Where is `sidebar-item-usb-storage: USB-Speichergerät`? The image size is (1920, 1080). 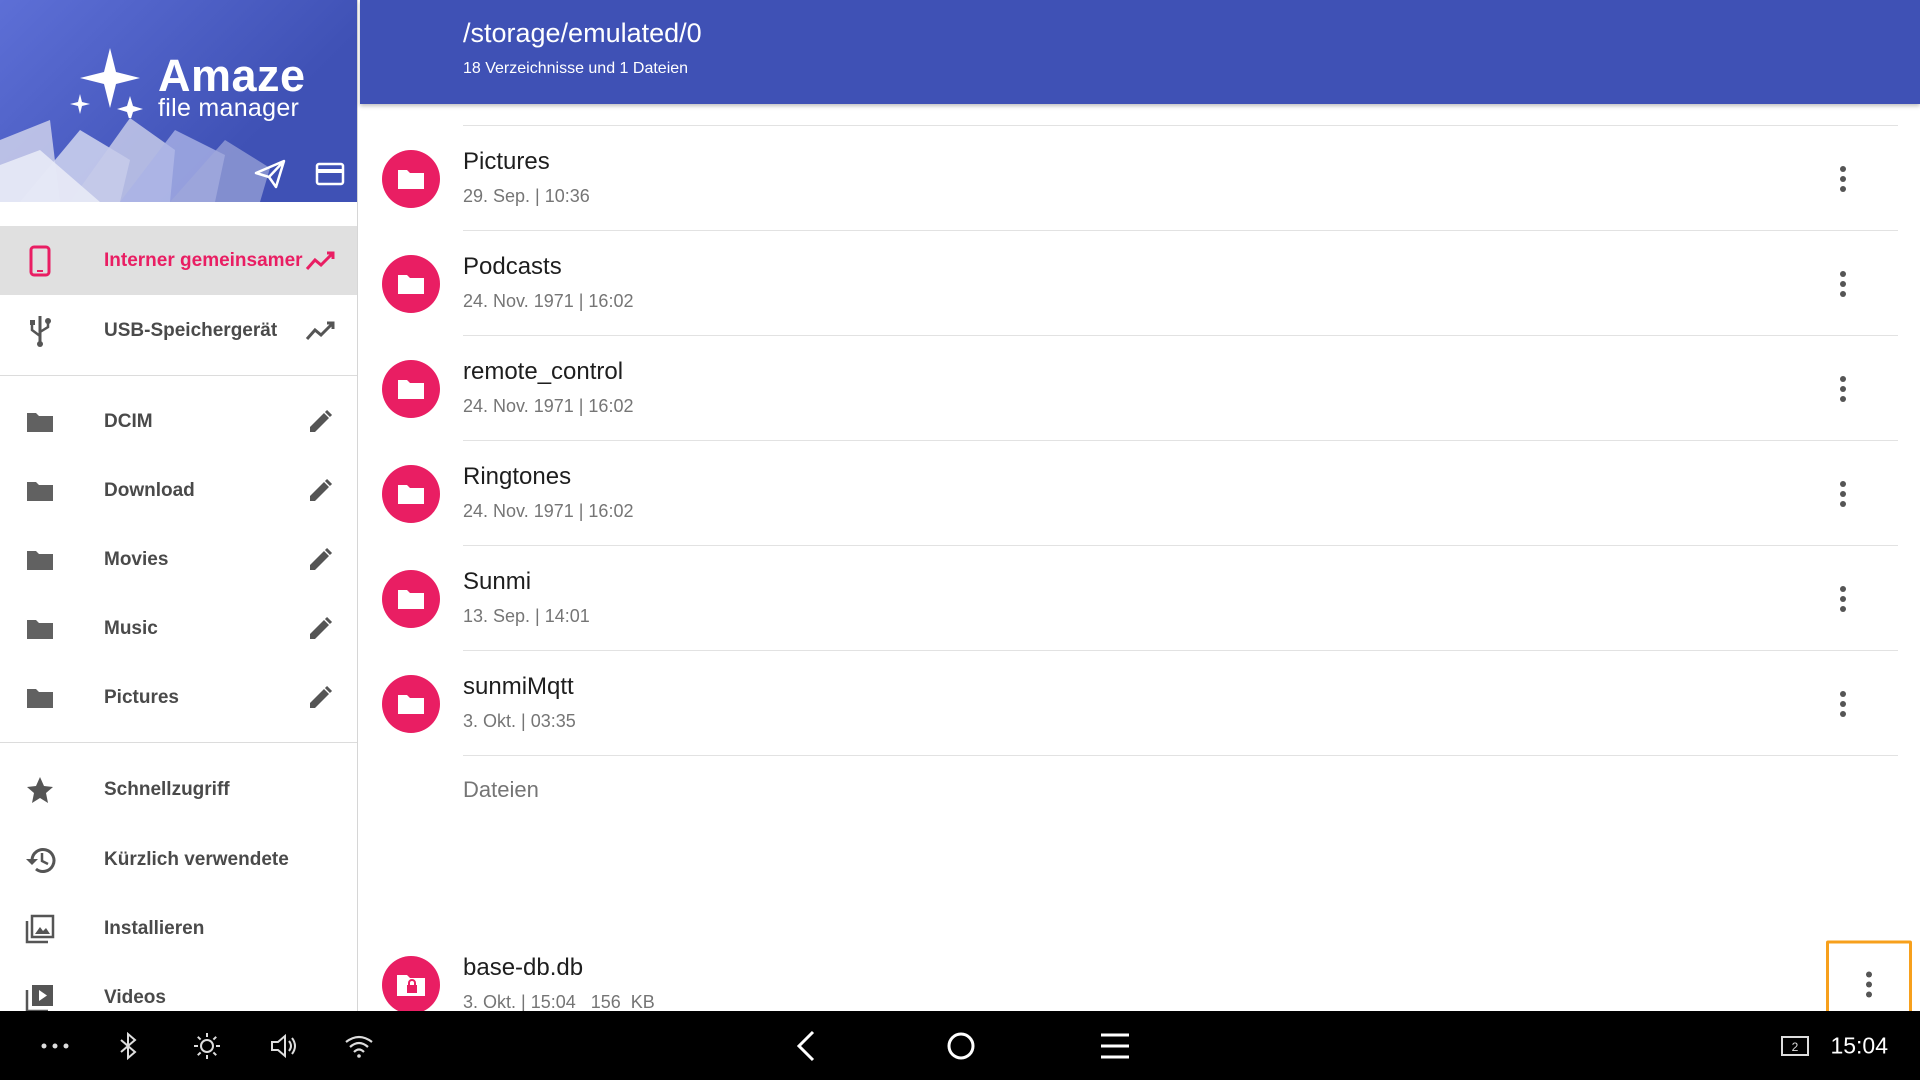
sidebar-item-usb-storage: USB-Speichergerät is located at coordinates (178, 330).